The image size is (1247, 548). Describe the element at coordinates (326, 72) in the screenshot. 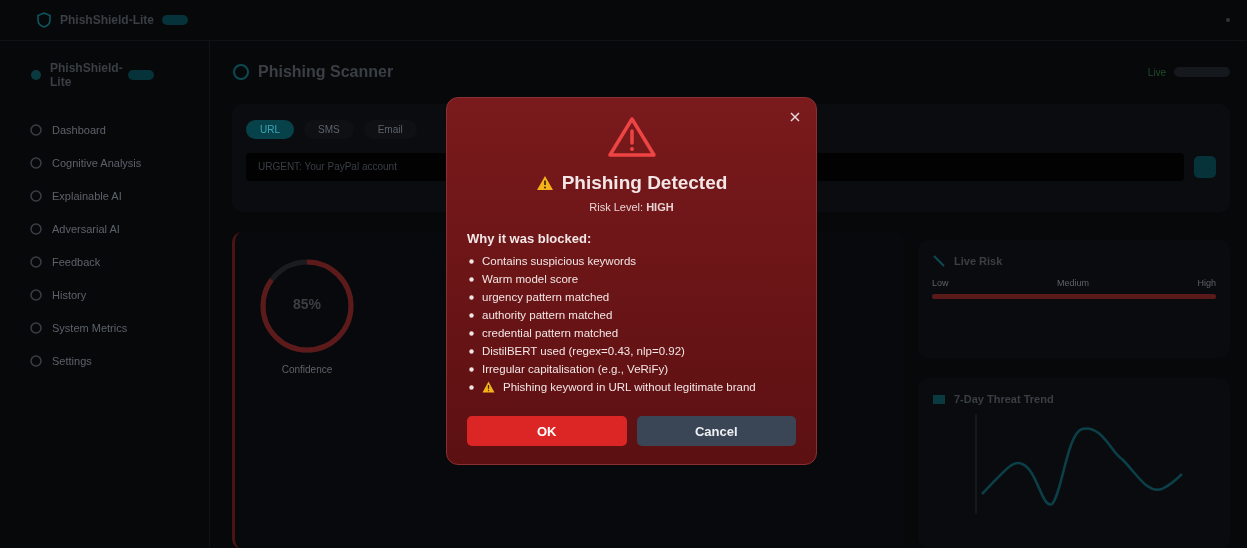

I see `page-title: Phishing Scanner` at that location.